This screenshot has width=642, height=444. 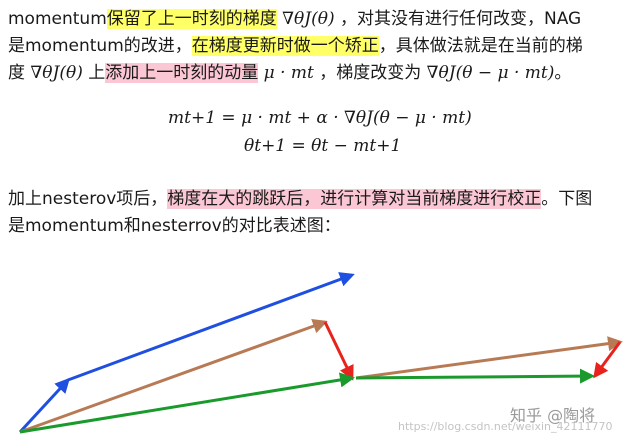 I want to click on watermark-main: 知乎 @陶将, so click(x=553, y=415).